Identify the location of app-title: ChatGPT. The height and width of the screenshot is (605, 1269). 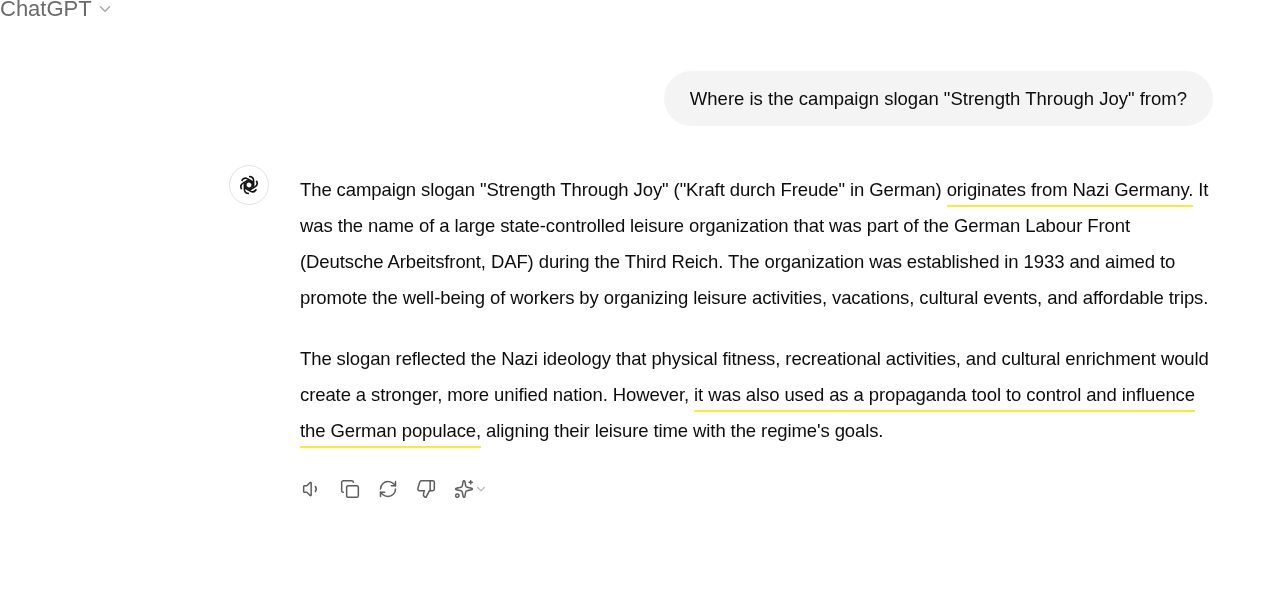
(46, 11).